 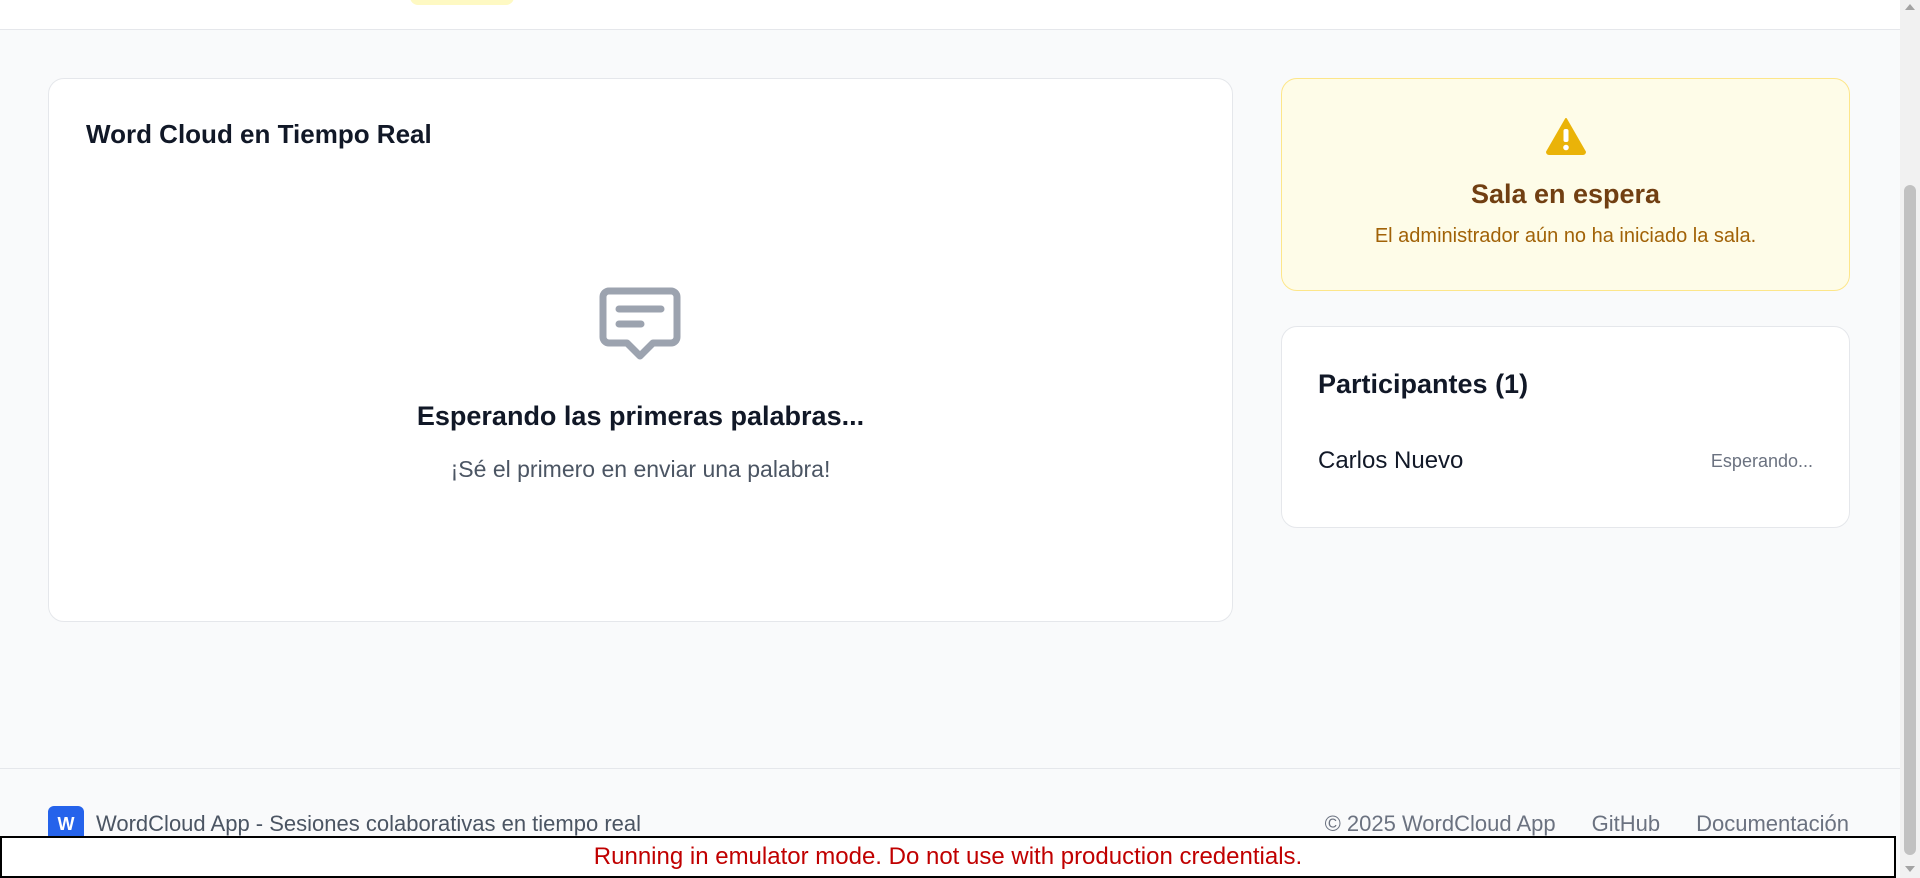 I want to click on vertical-scrollbar, so click(x=1910, y=439).